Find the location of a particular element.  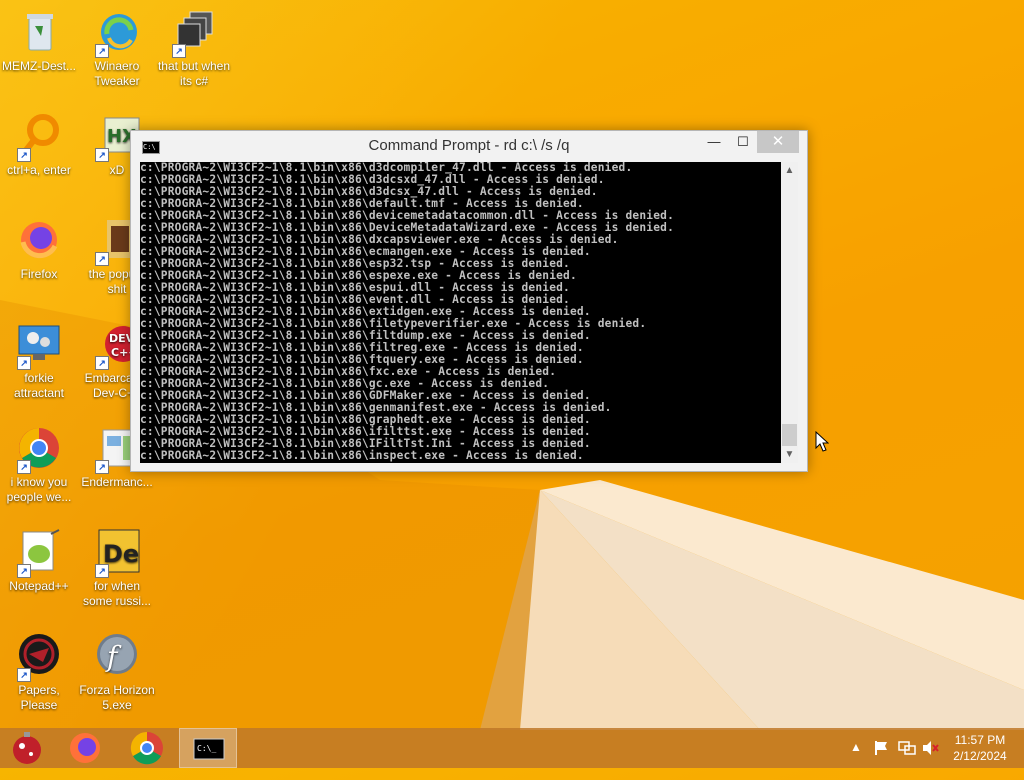

desktop-icon-firefox: Firefox is located at coordinates (39, 249).